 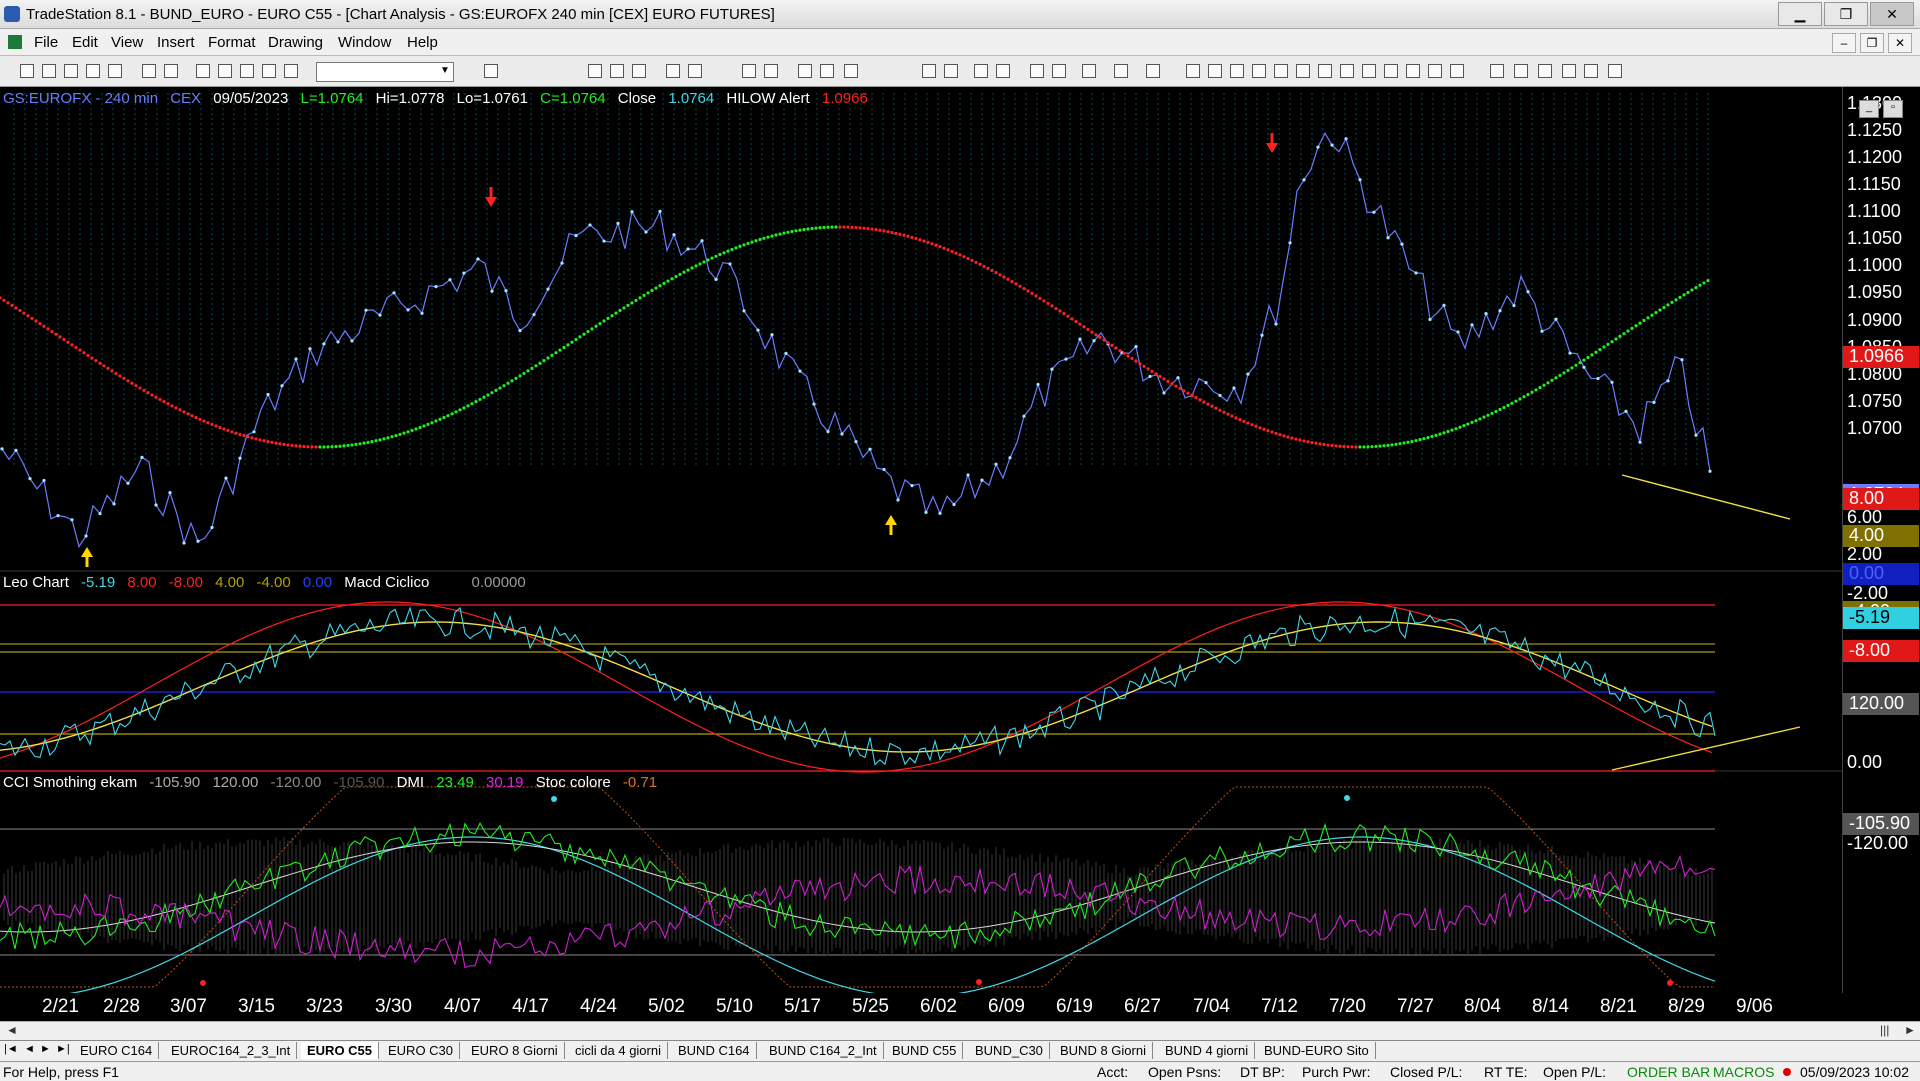 What do you see at coordinates (1457, 71) in the screenshot?
I see `pencil-icon` at bounding box center [1457, 71].